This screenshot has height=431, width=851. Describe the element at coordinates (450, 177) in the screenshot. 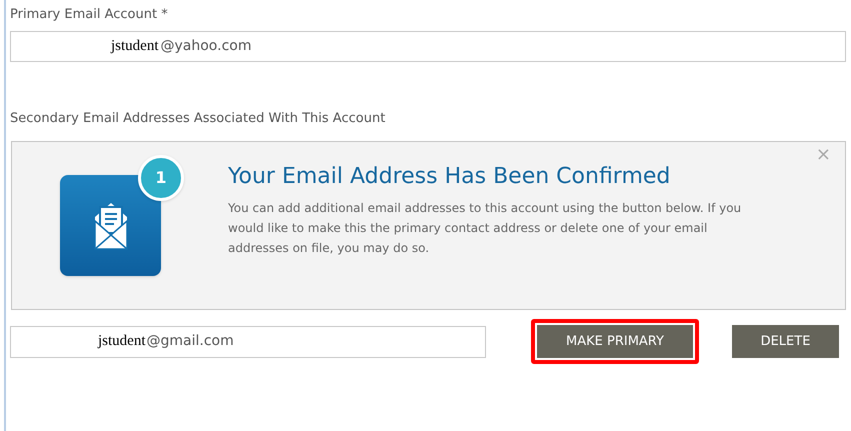

I see `notice-title: Your Email Address Has Been Confirmed` at that location.